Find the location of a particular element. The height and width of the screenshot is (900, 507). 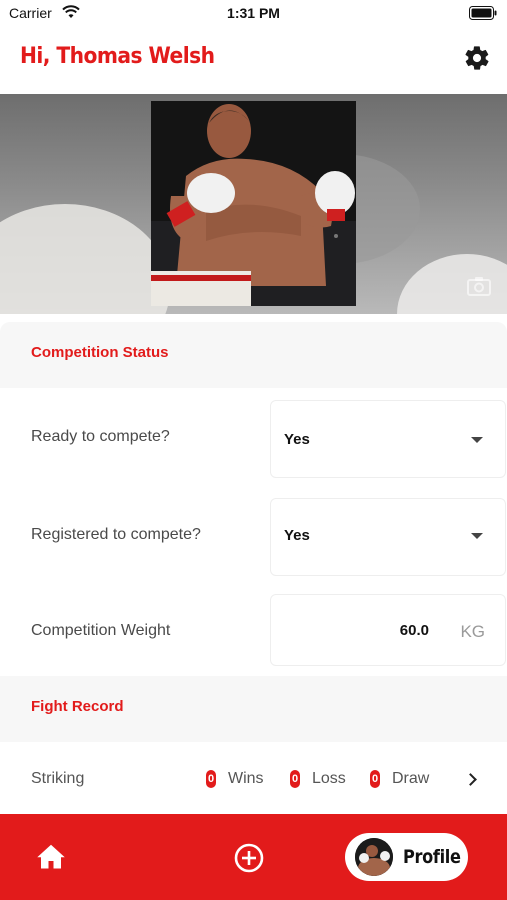

ready-dropdown: Yes is located at coordinates (388, 439).